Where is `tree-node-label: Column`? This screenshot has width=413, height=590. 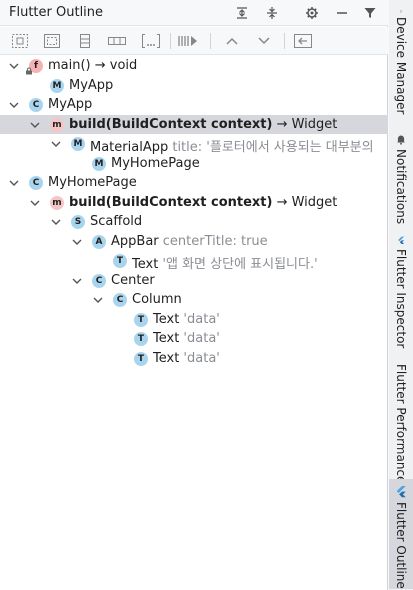
tree-node-label: Column is located at coordinates (157, 299).